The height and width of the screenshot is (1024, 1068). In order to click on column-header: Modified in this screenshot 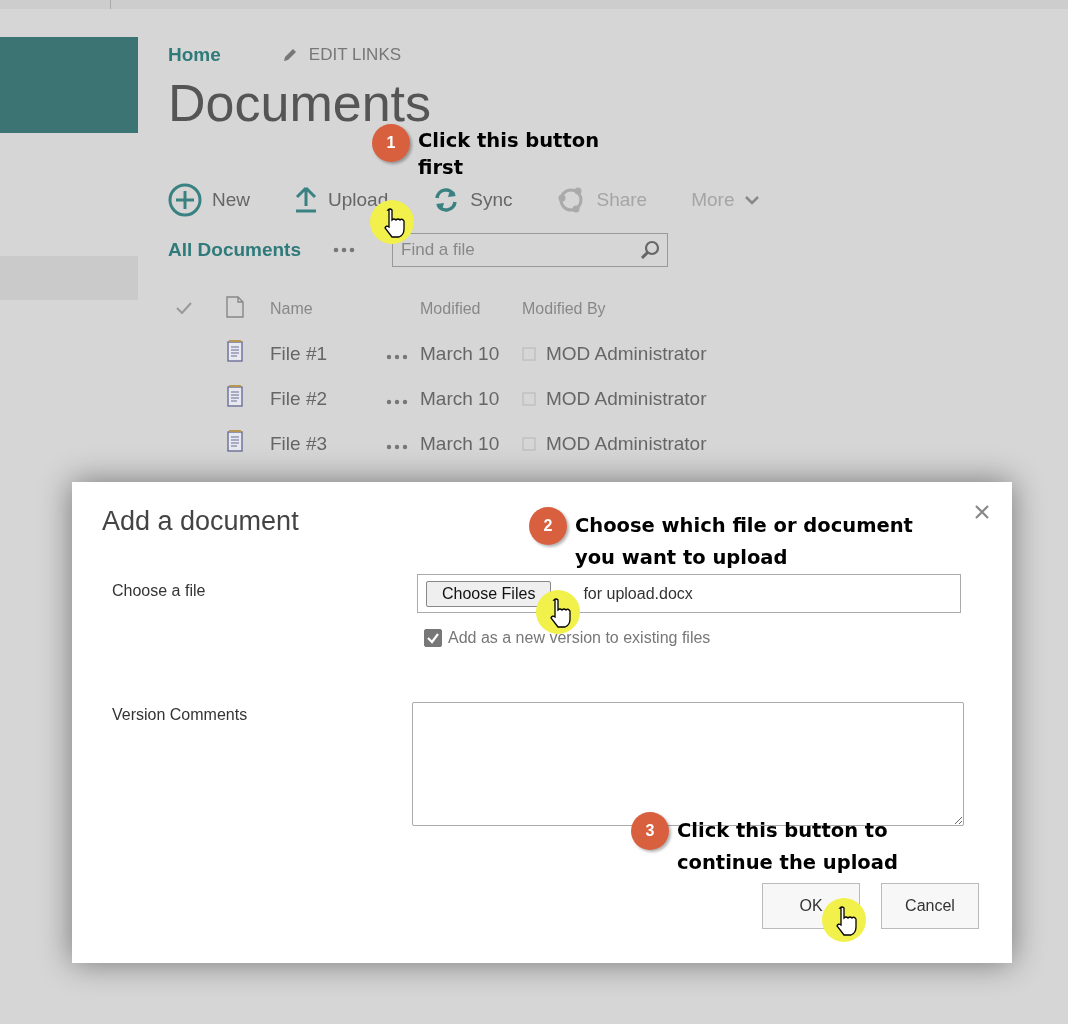, I will do `click(471, 309)`.